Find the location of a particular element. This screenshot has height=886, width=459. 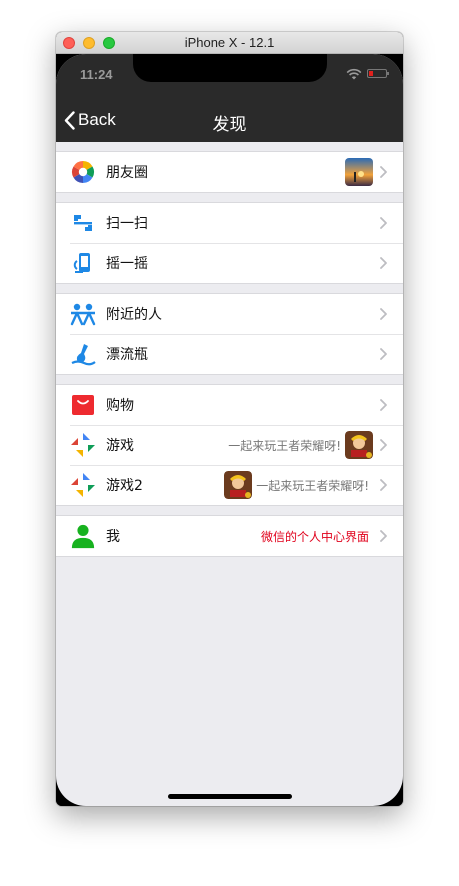

group-moments: 朋友圈 is located at coordinates (229, 172).